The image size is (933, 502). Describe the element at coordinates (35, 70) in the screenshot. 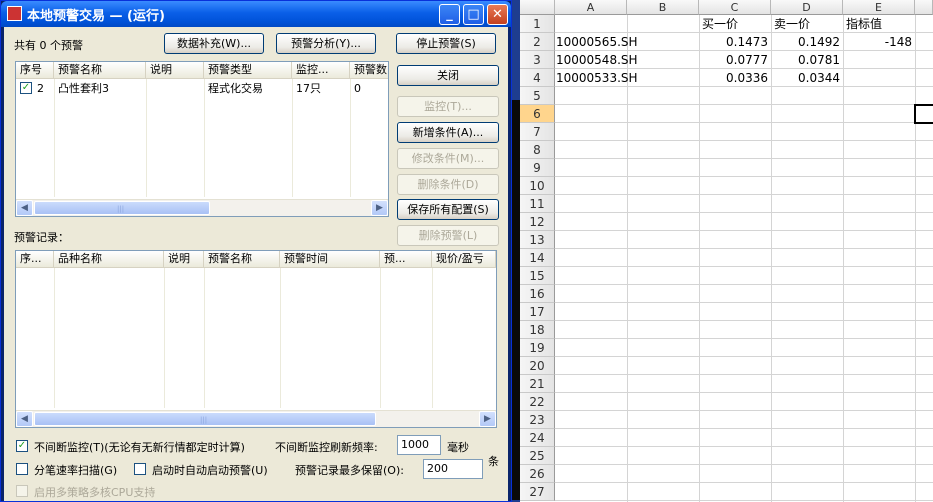

I see `col-header-index: 序号` at that location.